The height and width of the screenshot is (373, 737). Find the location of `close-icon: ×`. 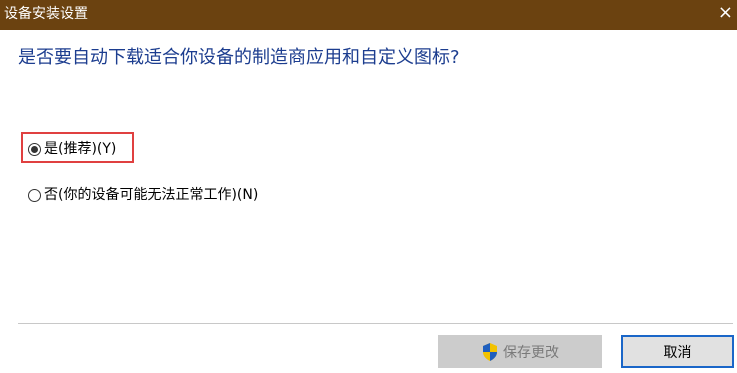

close-icon: × is located at coordinates (722, 15).